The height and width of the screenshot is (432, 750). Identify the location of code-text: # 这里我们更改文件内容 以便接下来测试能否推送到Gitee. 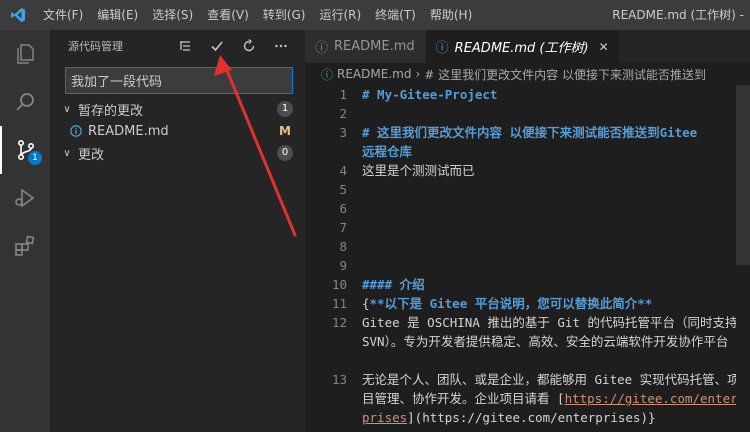
(530, 132).